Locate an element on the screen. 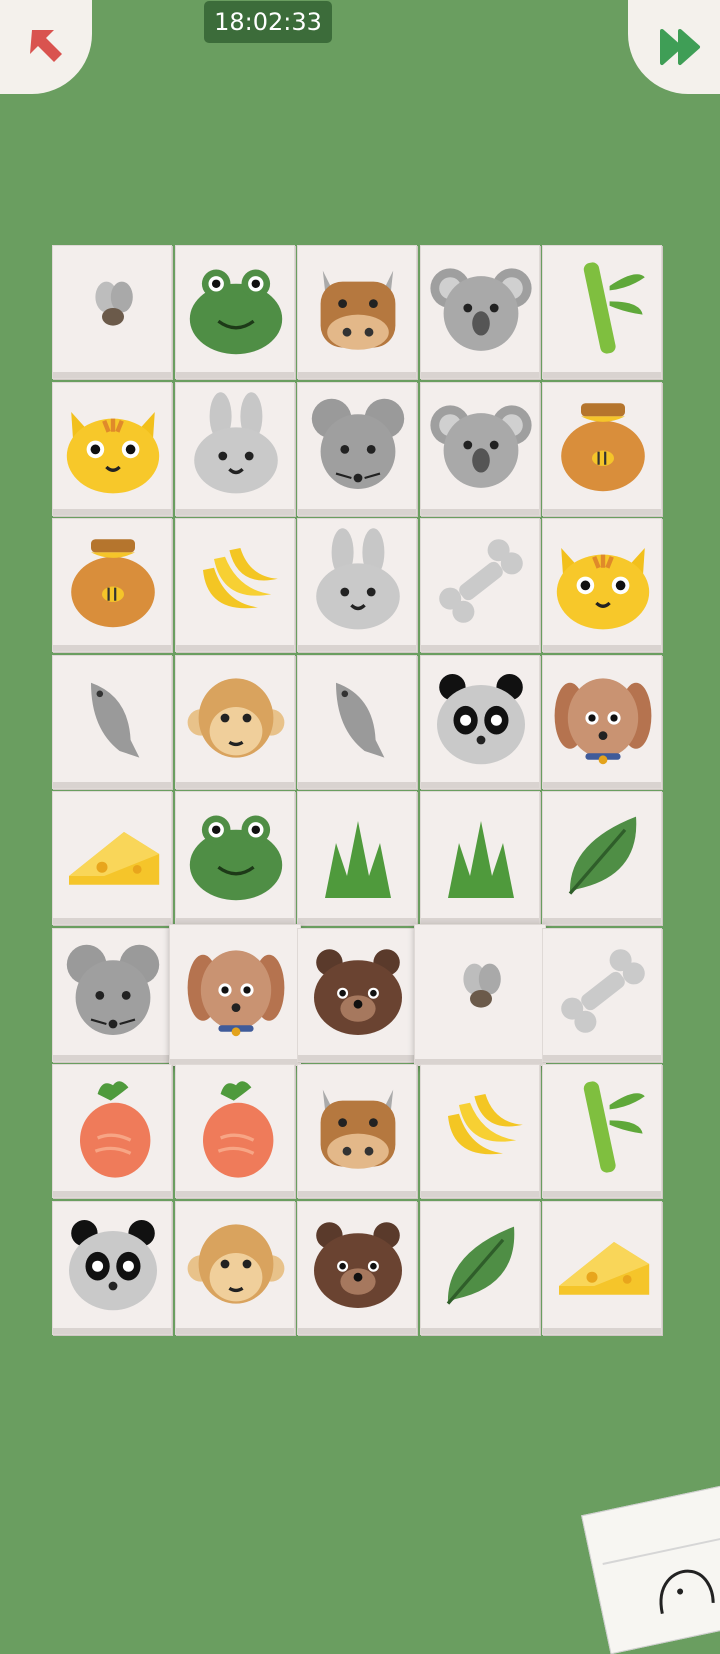 The image size is (720, 1654). arrow-up-left-icon is located at coordinates (46, 46).